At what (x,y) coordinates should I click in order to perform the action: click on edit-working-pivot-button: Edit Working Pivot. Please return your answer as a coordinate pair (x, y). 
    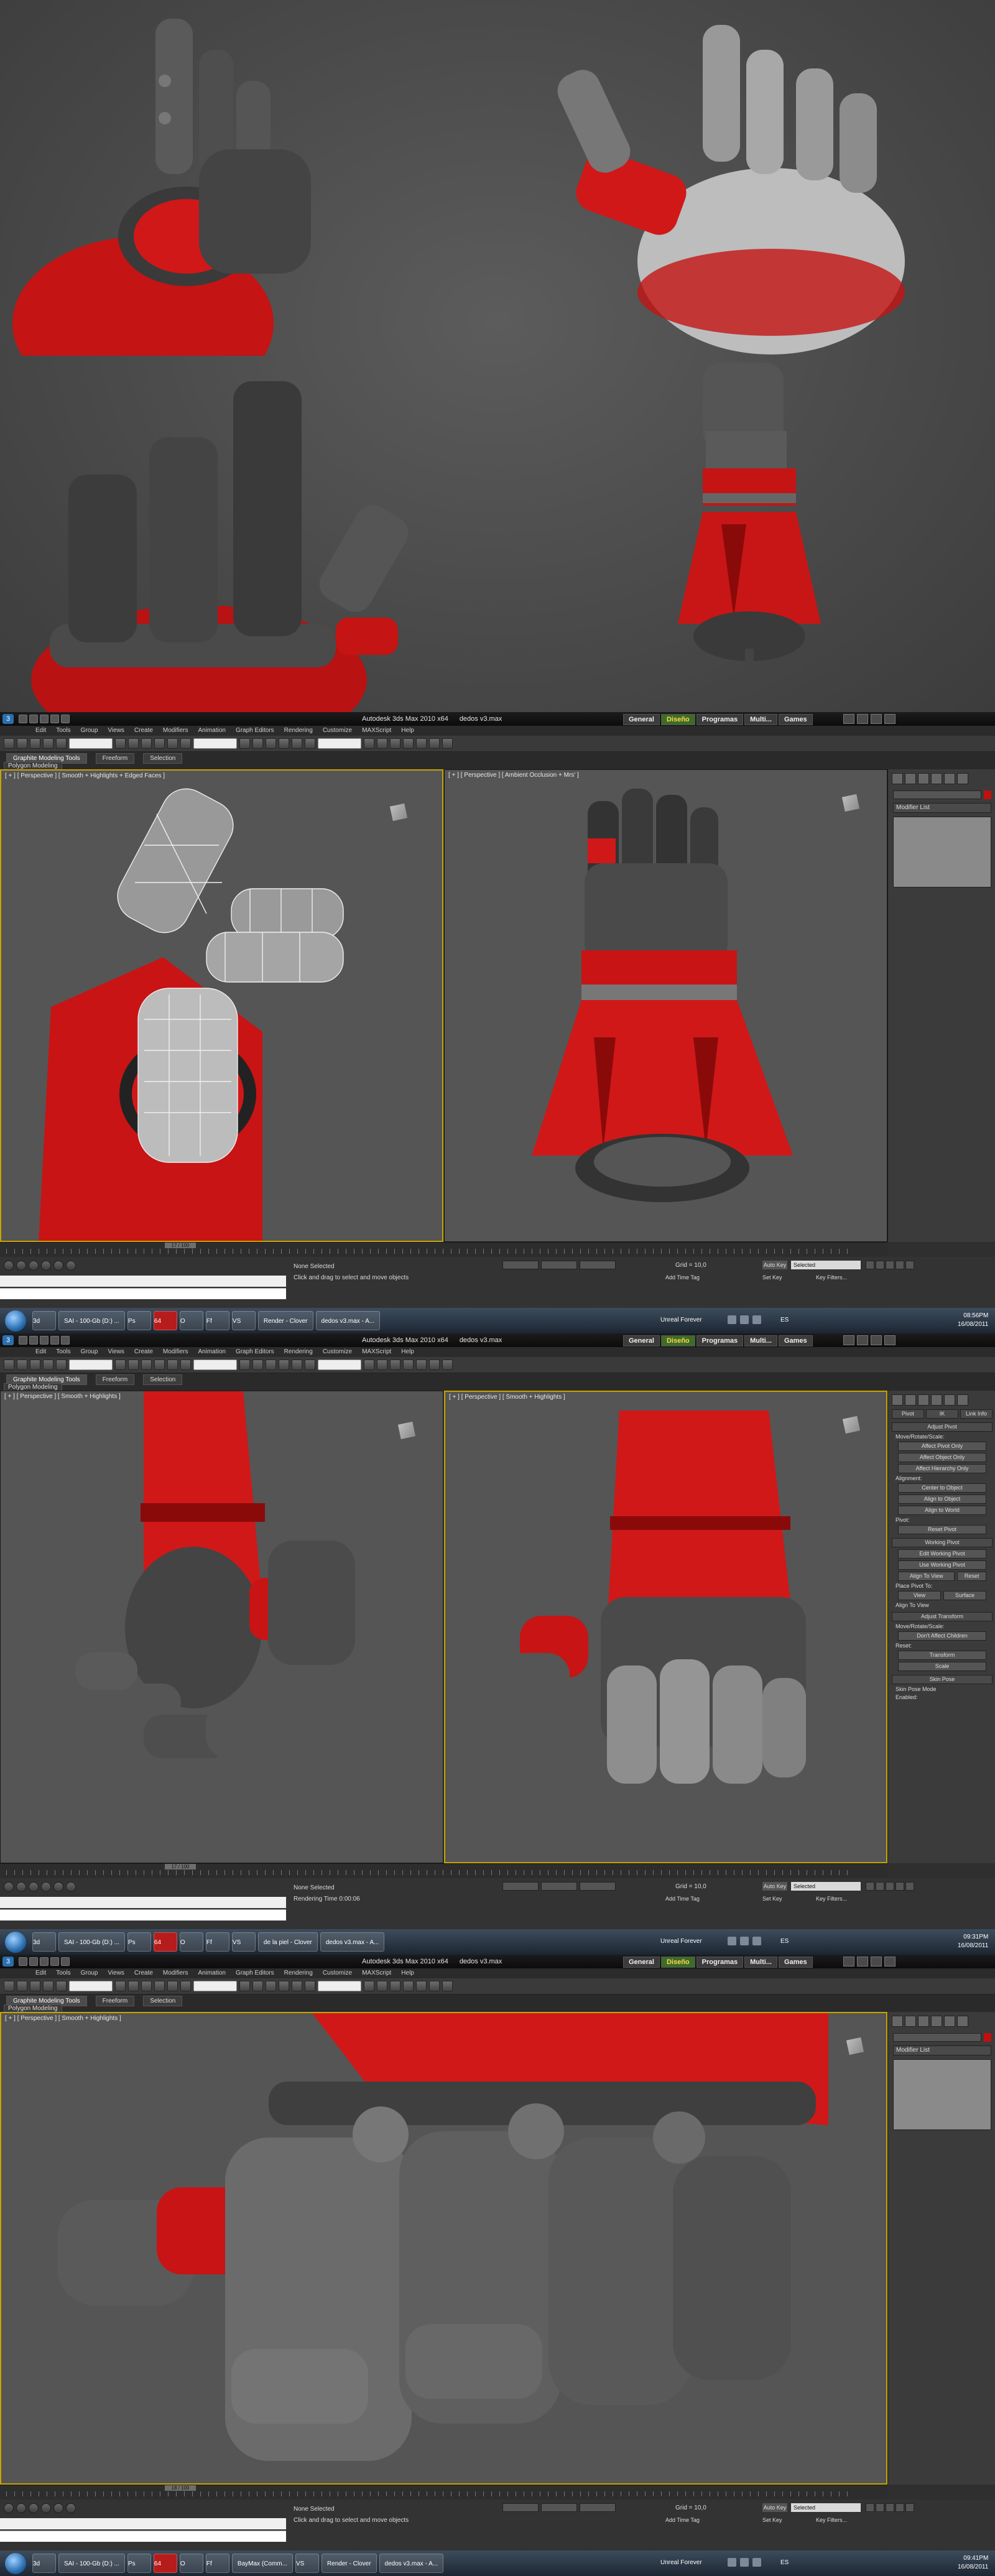
    Looking at the image, I should click on (942, 1554).